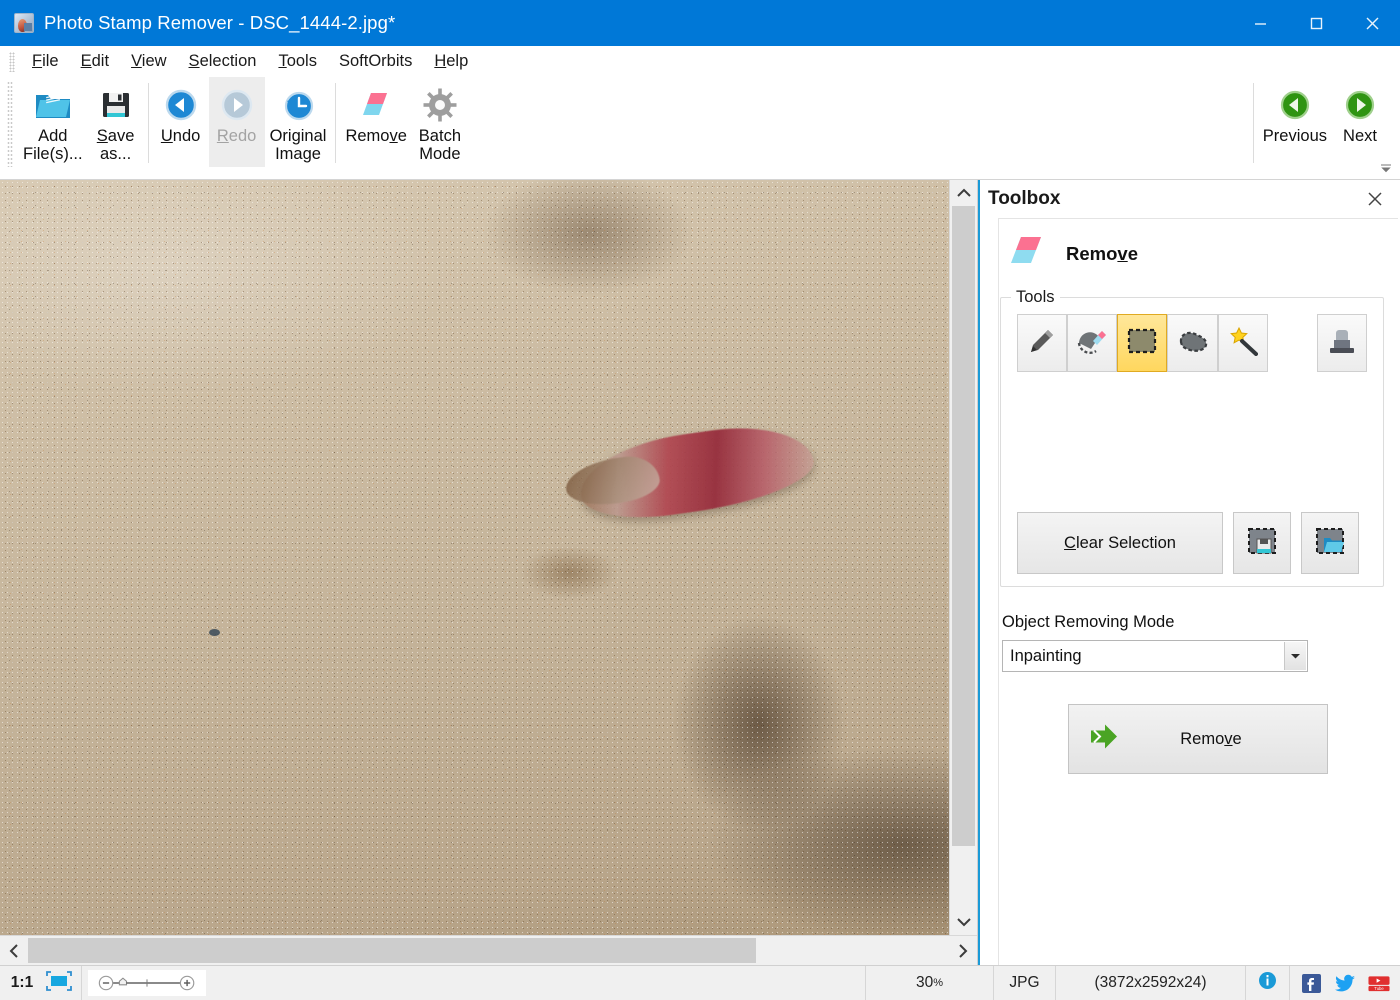  I want to click on zoom-percent-suffix: %, so click(938, 983).